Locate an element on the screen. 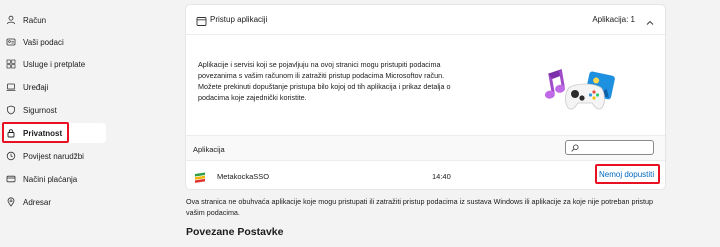  app-access-time: 14:40 is located at coordinates (441, 176).